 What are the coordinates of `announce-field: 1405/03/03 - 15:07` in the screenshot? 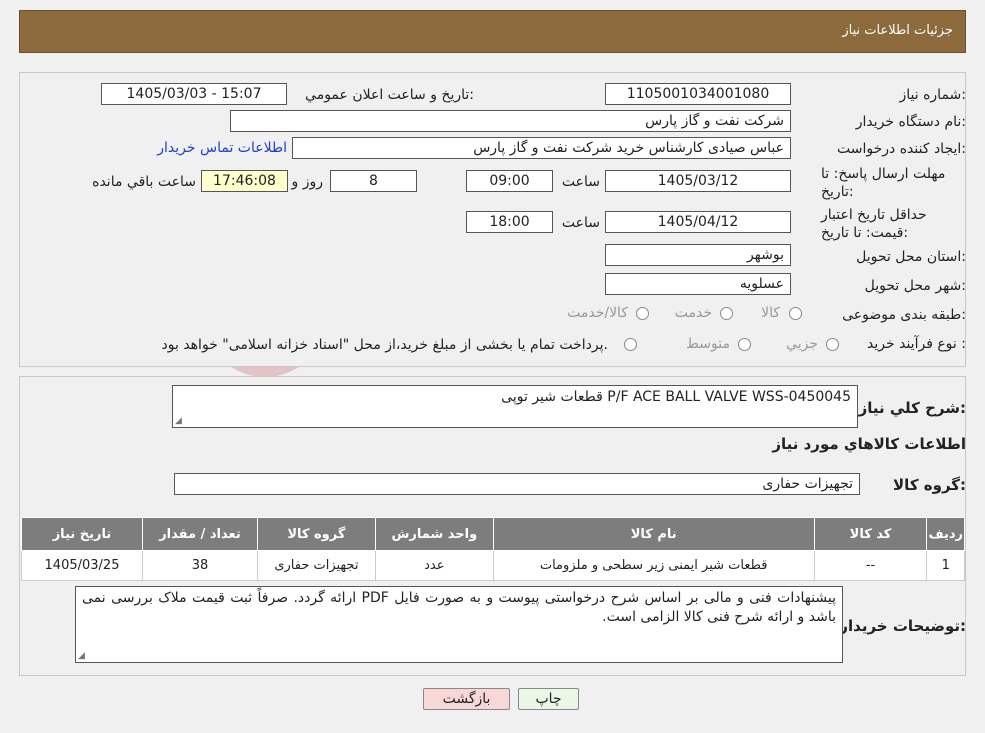 It's located at (194, 94).